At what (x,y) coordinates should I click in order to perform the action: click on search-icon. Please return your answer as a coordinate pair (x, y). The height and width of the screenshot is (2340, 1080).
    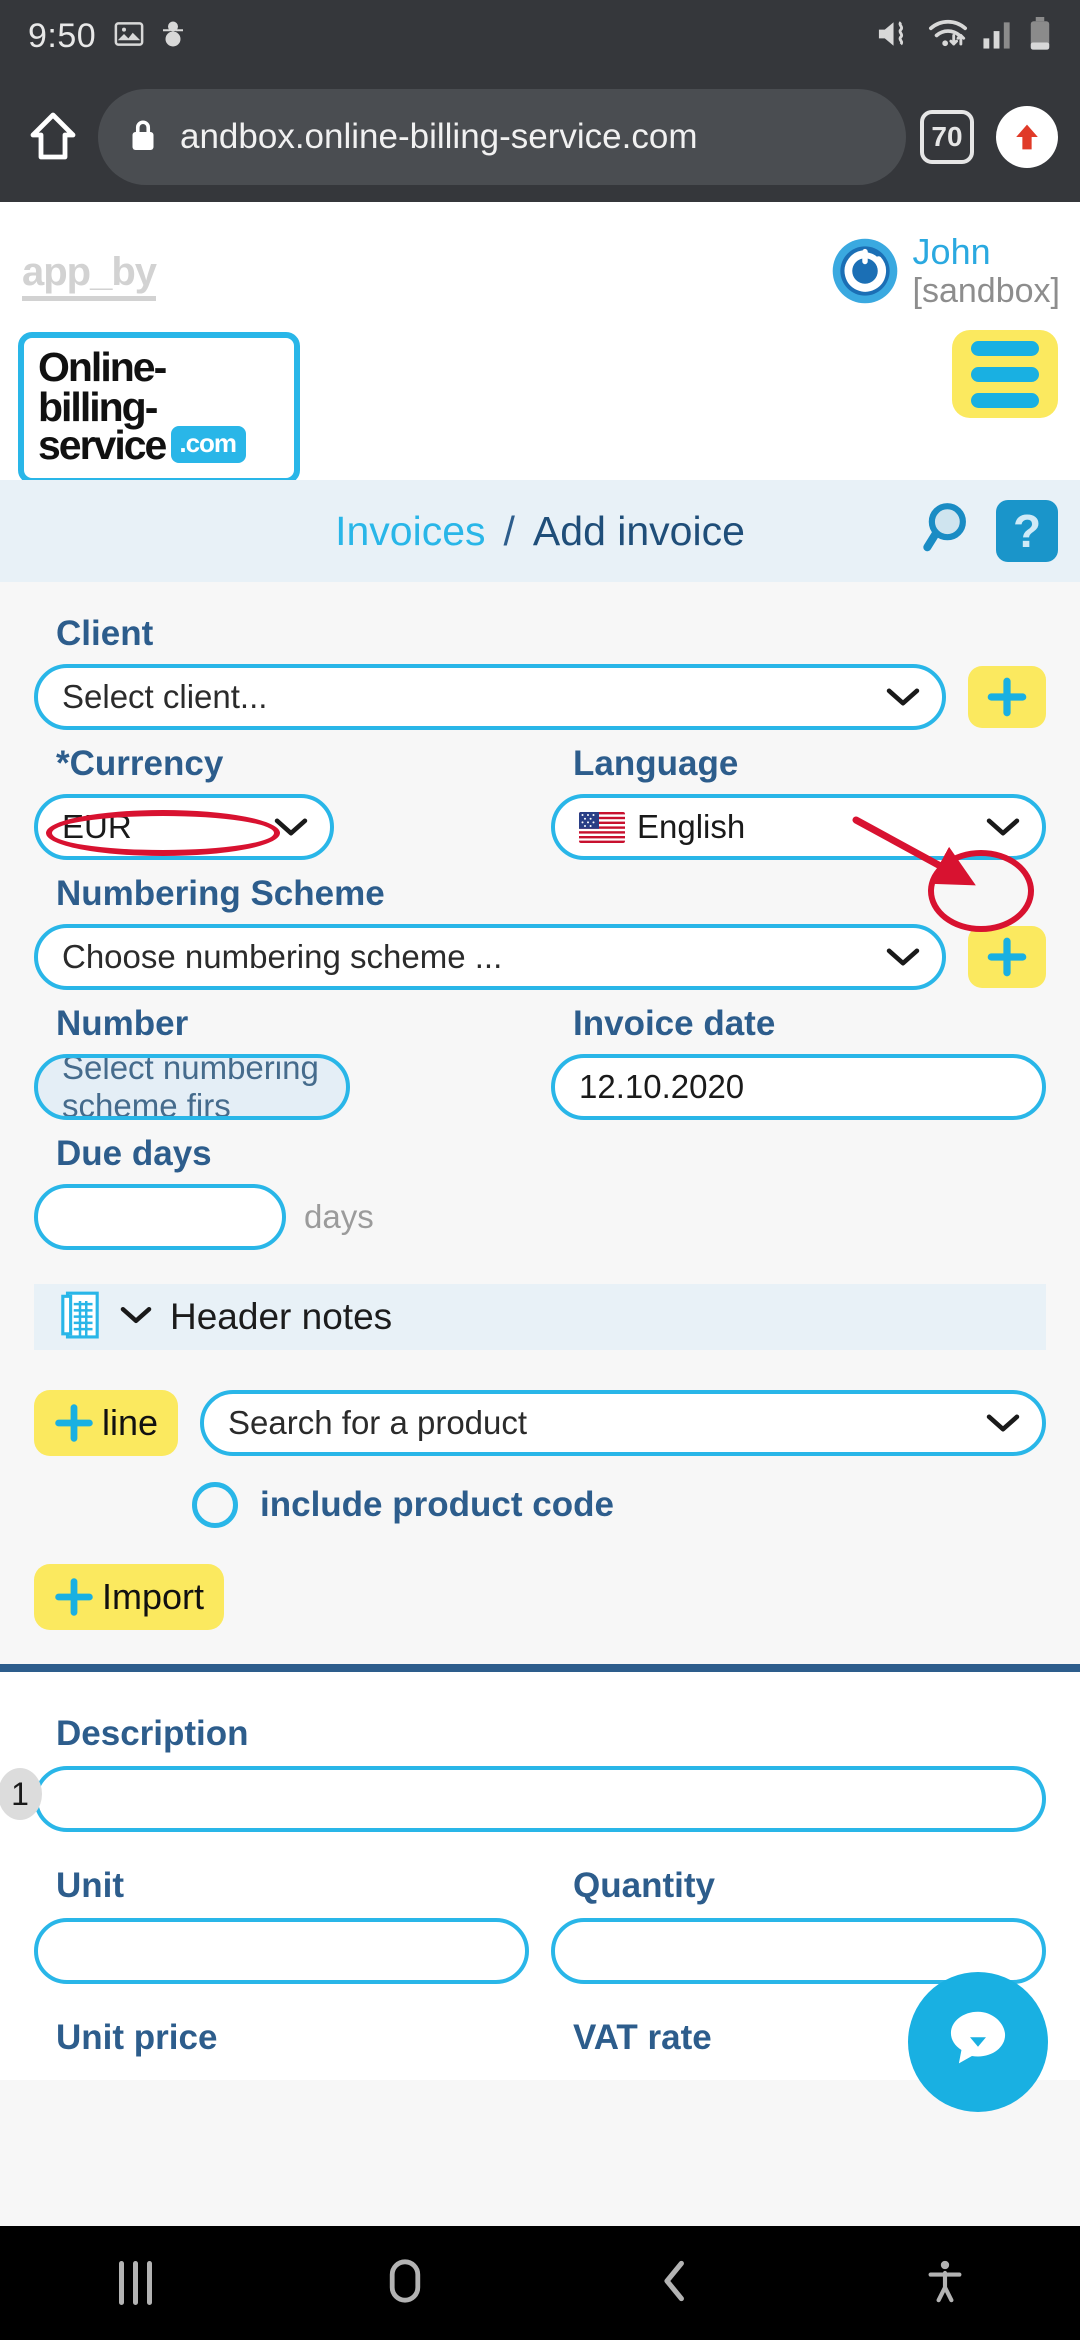
    Looking at the image, I should click on (951, 531).